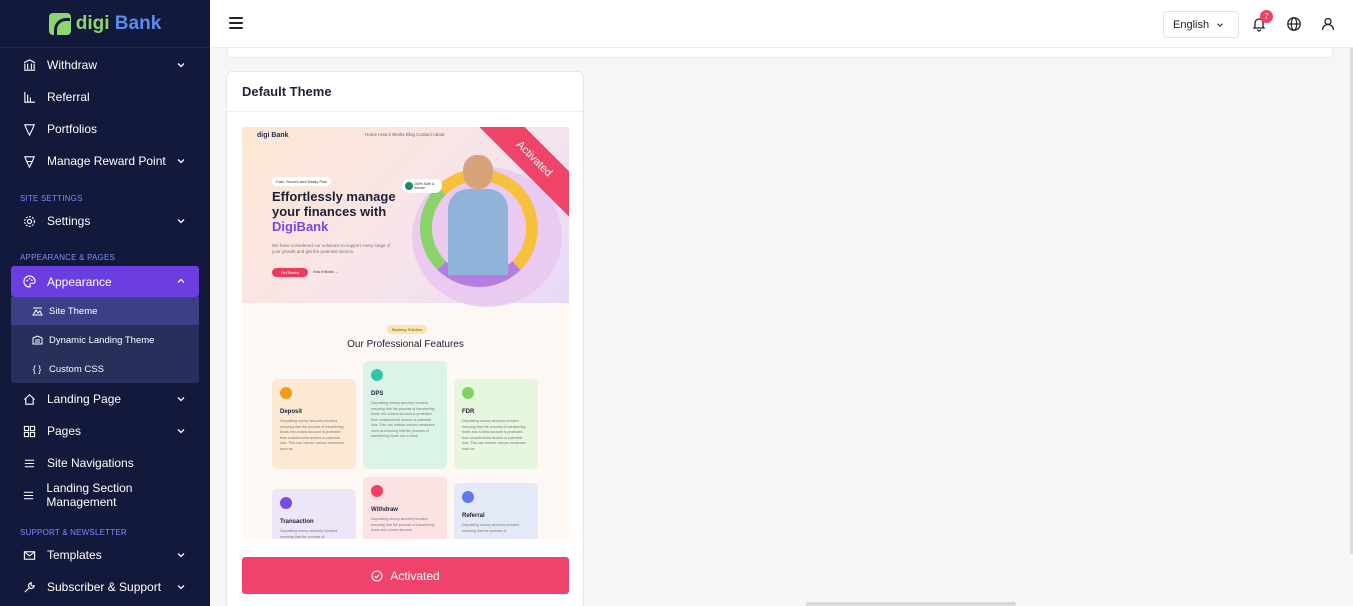  What do you see at coordinates (102, 340) in the screenshot?
I see `submenu-item-label: Dynamic Landing Theme` at bounding box center [102, 340].